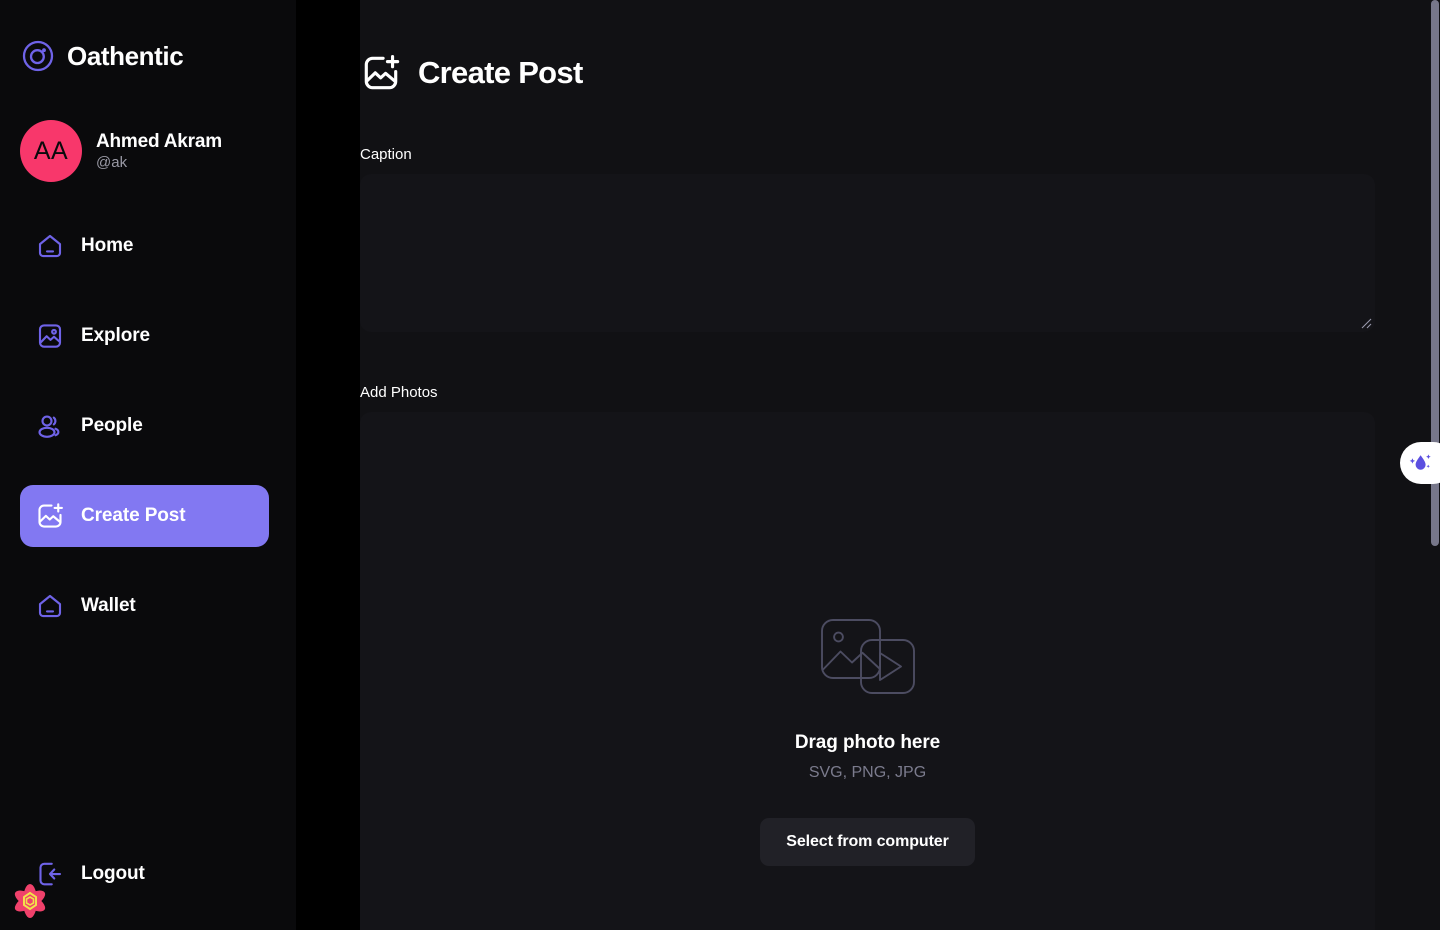 The width and height of the screenshot is (1440, 930). What do you see at coordinates (500, 72) in the screenshot?
I see `page-title: Create Post` at bounding box center [500, 72].